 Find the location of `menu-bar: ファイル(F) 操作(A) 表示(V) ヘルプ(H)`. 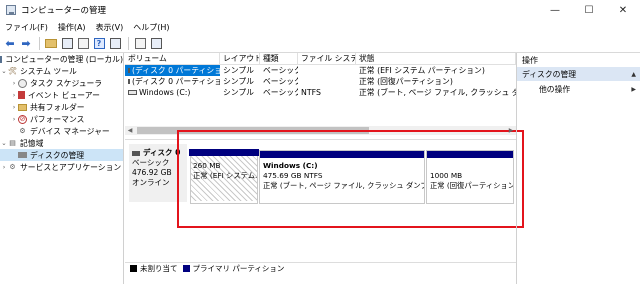

menu-bar: ファイル(F) 操作(A) 表示(V) ヘルプ(H) is located at coordinates (320, 27).